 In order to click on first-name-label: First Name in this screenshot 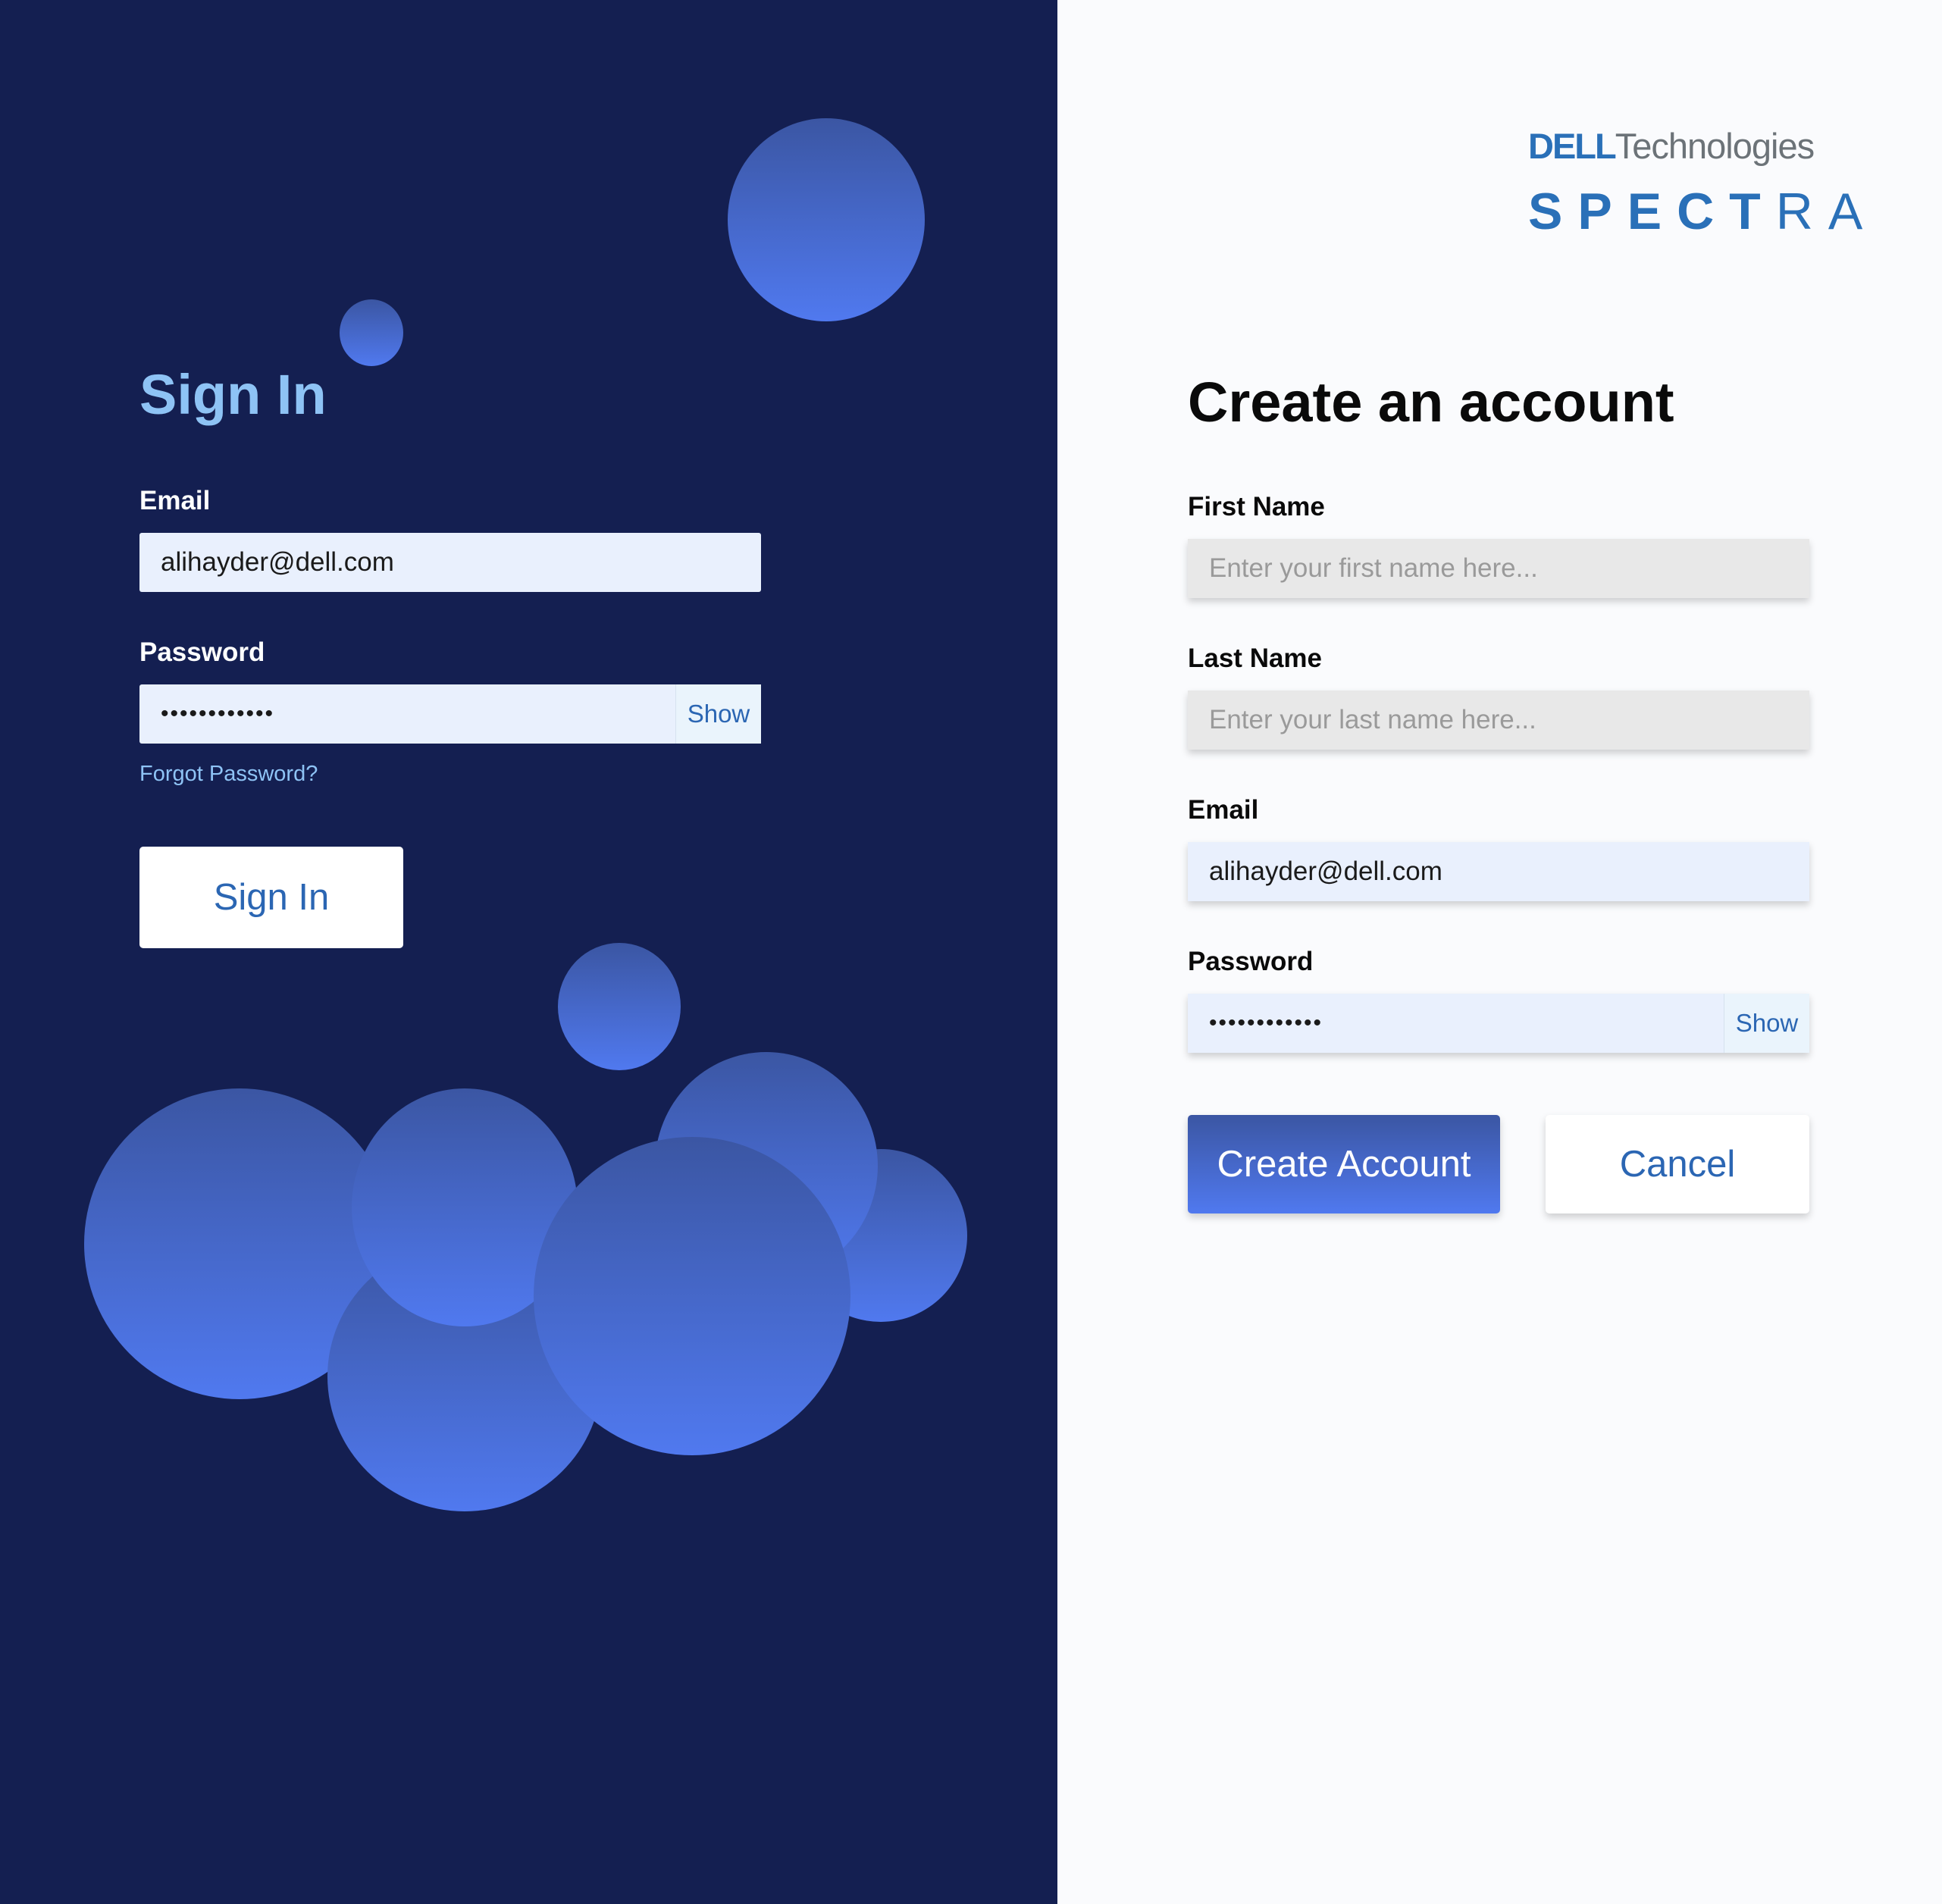, I will do `click(1256, 507)`.